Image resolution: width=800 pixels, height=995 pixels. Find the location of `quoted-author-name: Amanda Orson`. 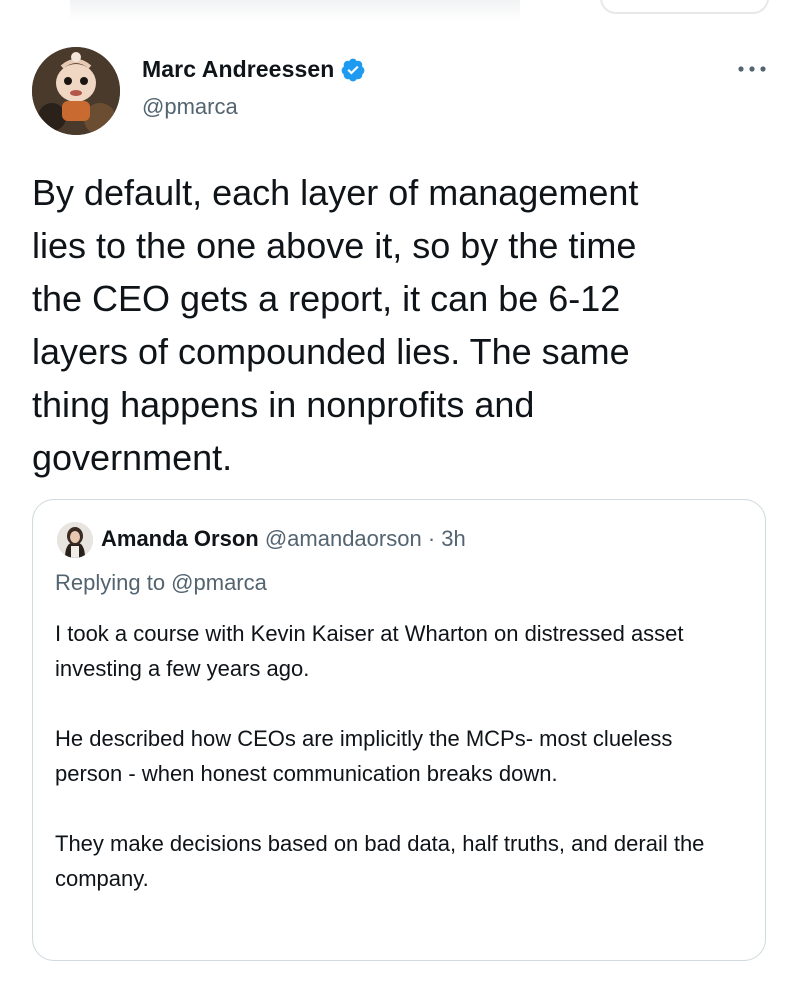

quoted-author-name: Amanda Orson is located at coordinates (180, 538).